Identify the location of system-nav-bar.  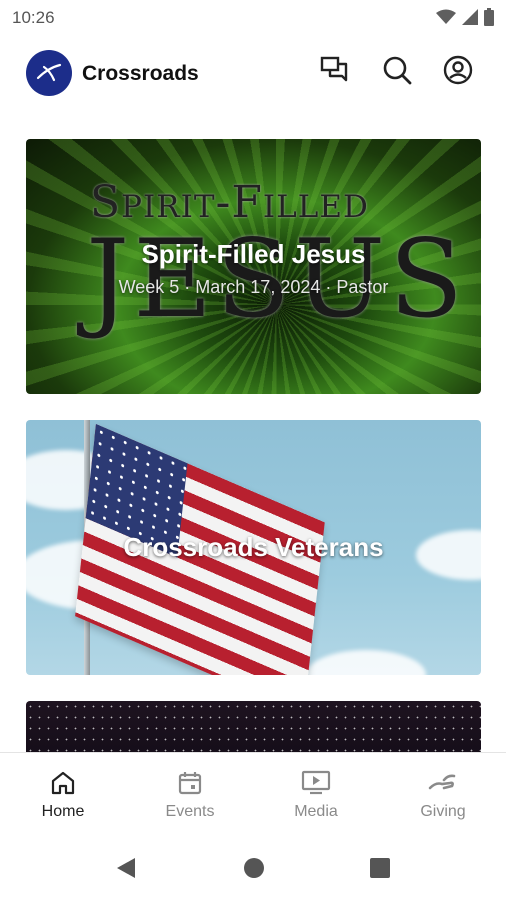
(253, 869).